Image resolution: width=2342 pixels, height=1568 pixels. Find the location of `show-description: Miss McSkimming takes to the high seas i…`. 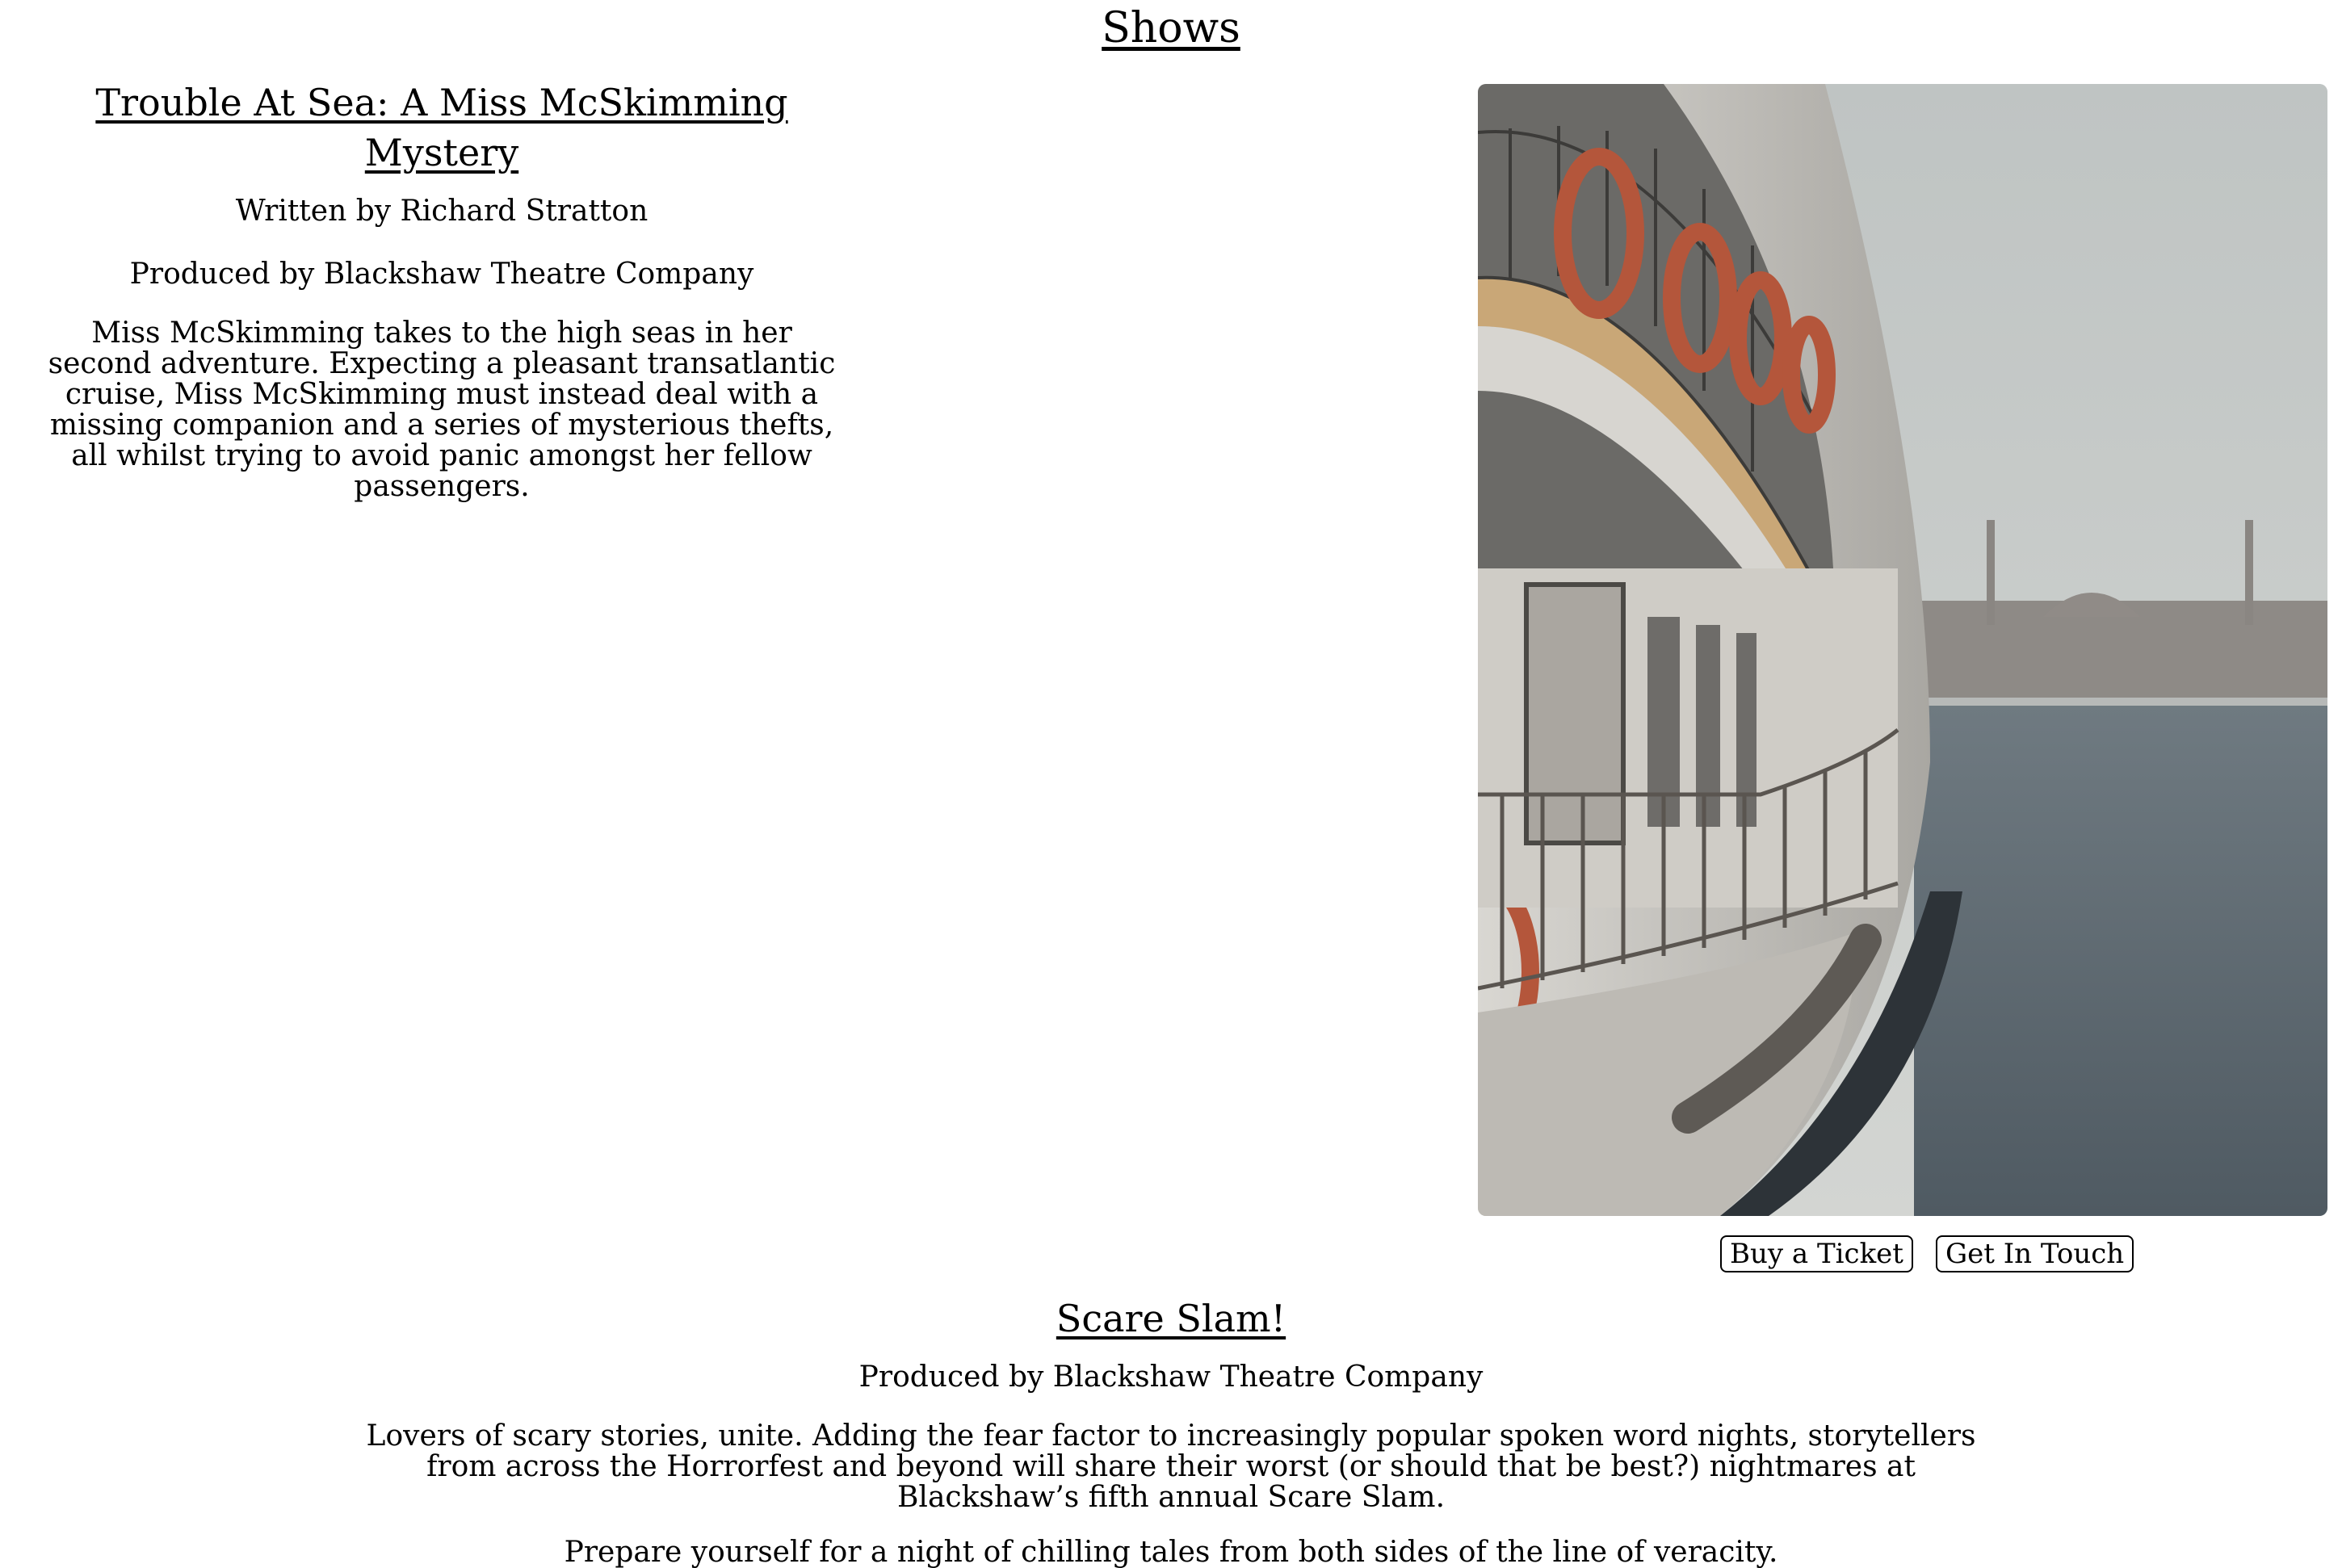

show-description: Miss McSkimming takes to the high seas i… is located at coordinates (442, 410).